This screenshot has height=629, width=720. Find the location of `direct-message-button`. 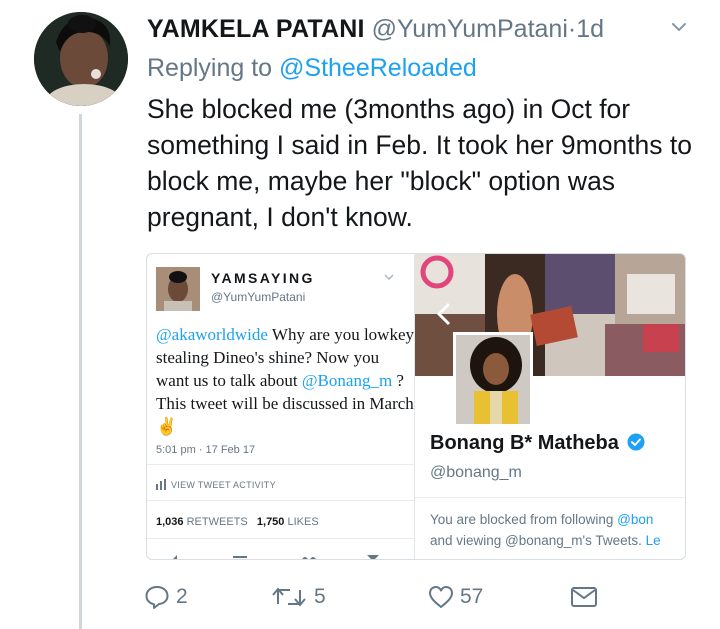

direct-message-button is located at coordinates (584, 597).